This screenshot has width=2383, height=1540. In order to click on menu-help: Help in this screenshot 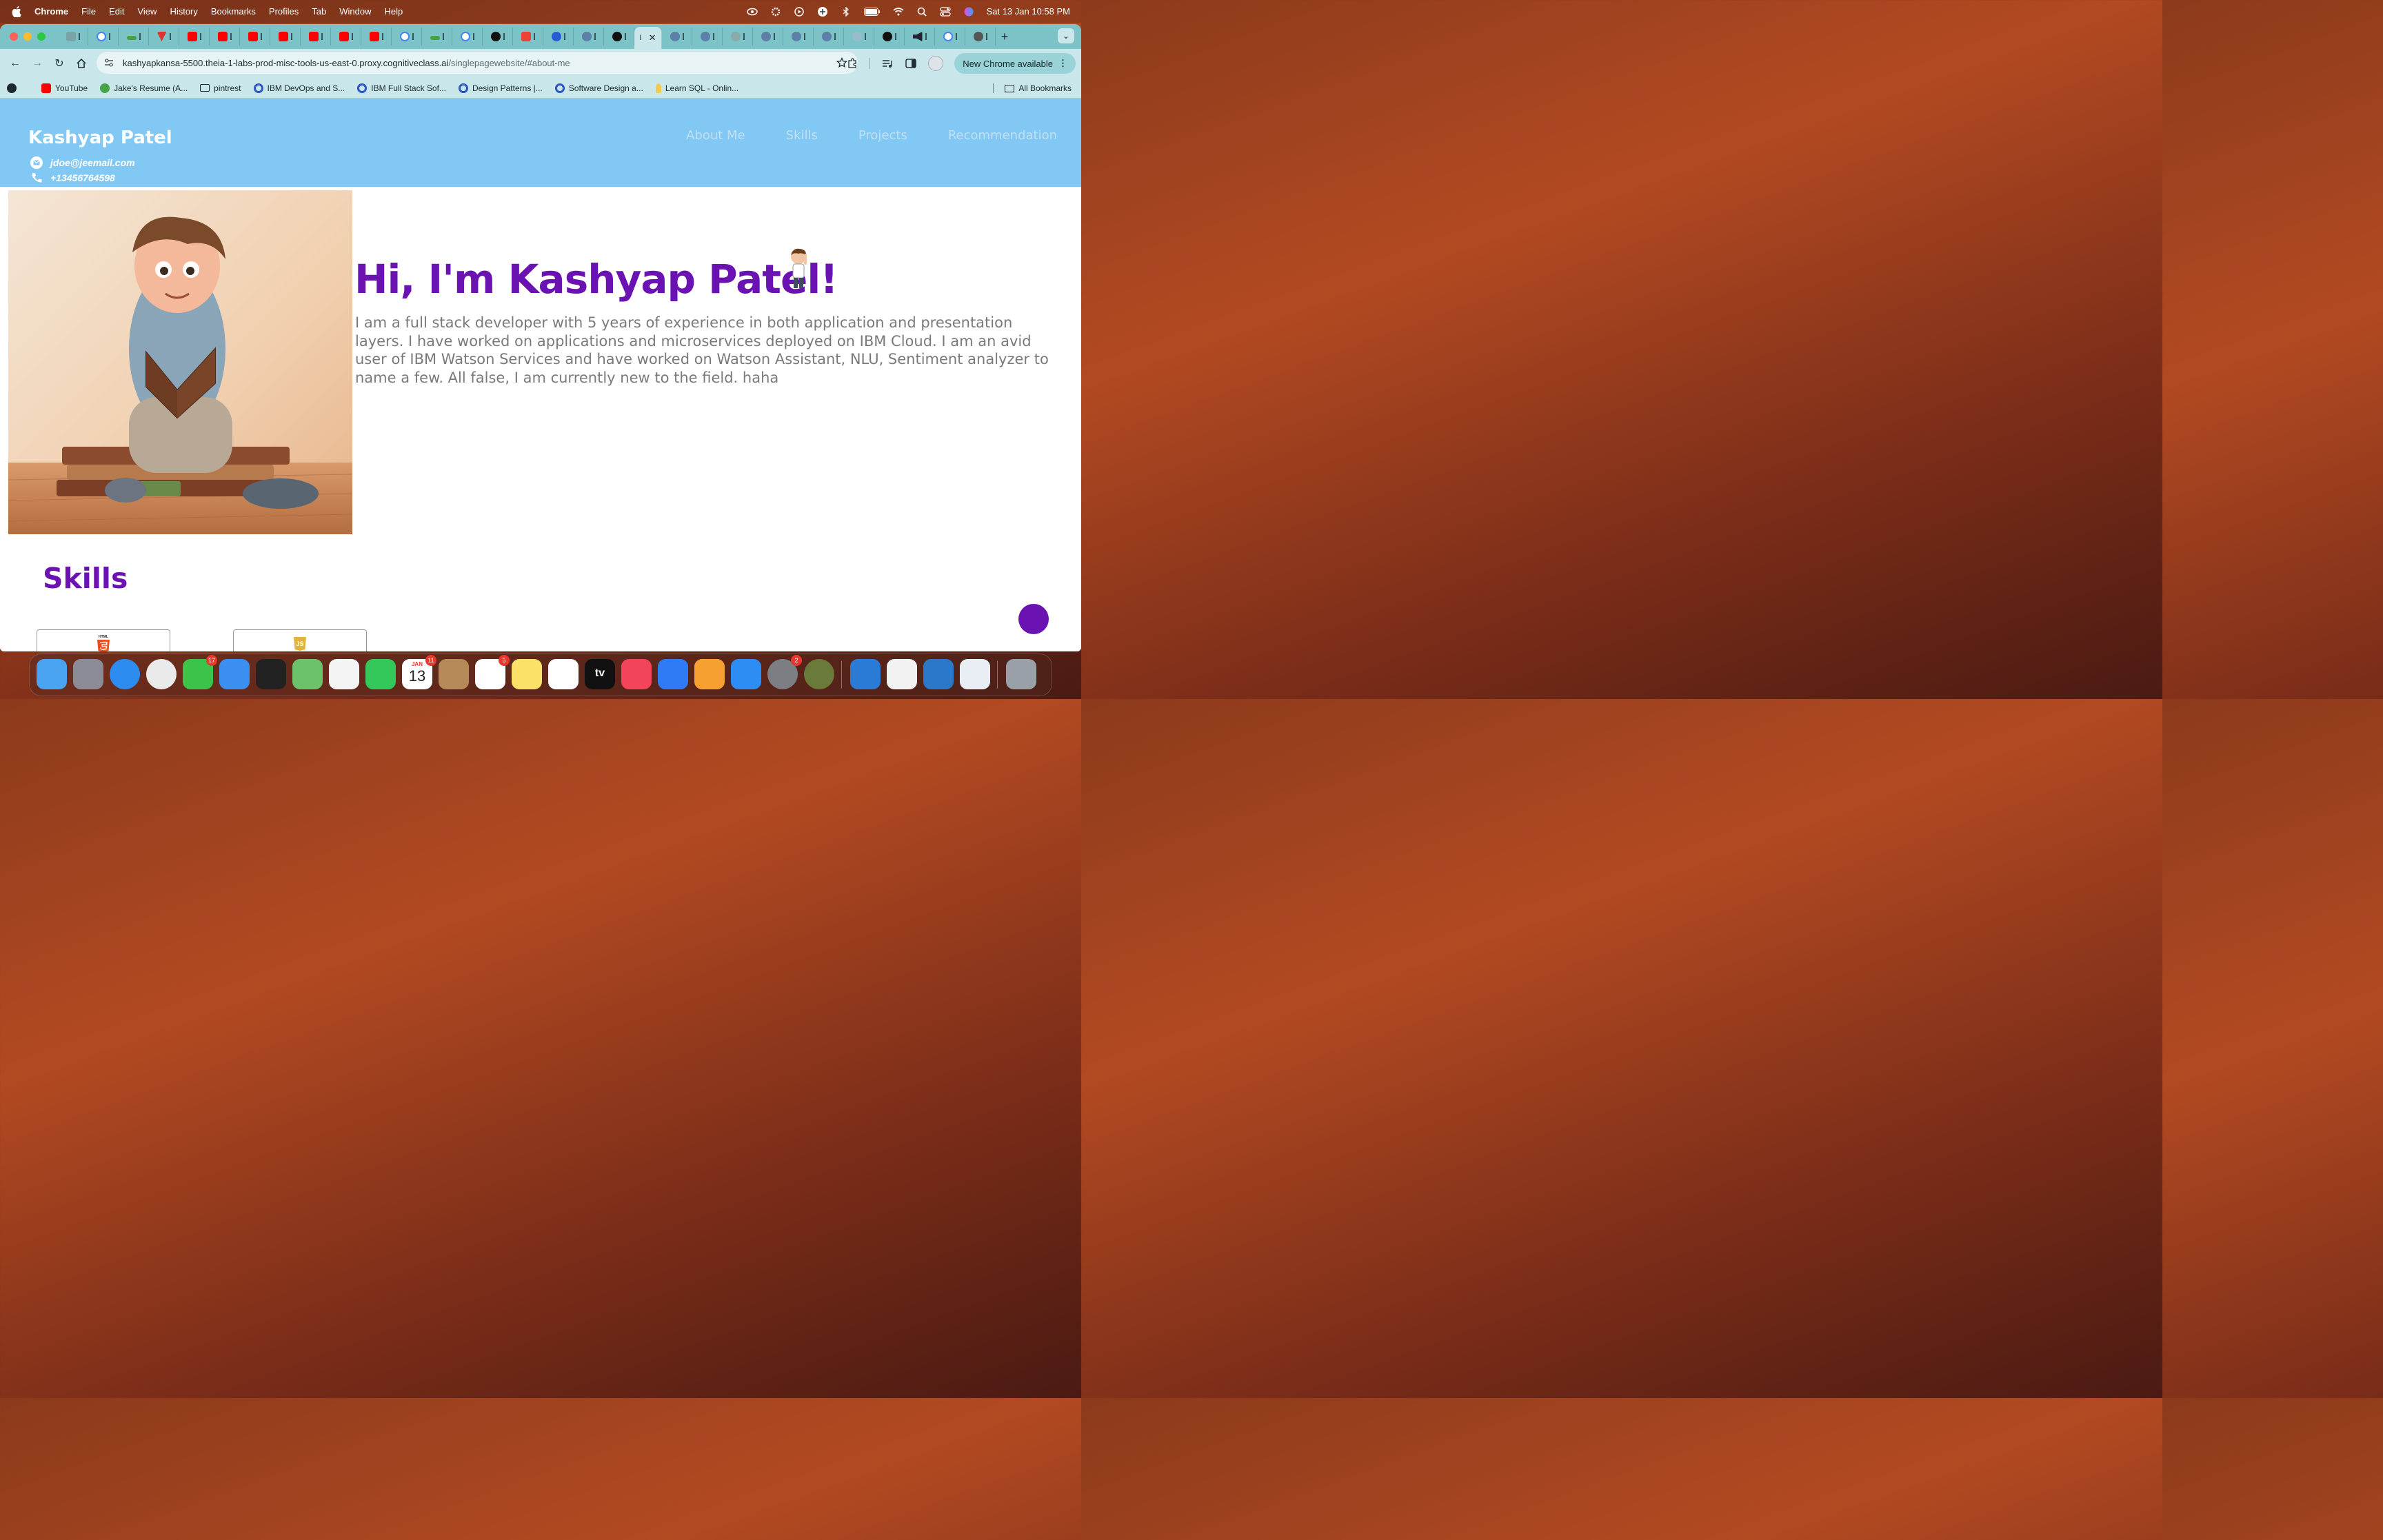, I will do `click(394, 12)`.